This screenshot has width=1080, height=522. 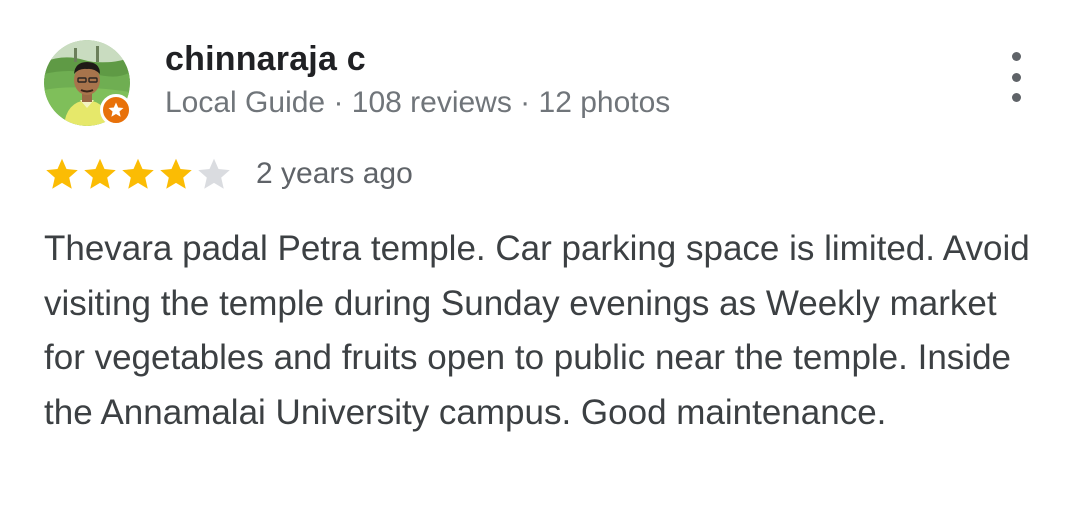 What do you see at coordinates (265, 59) in the screenshot?
I see `author-name: chinnaraja c` at bounding box center [265, 59].